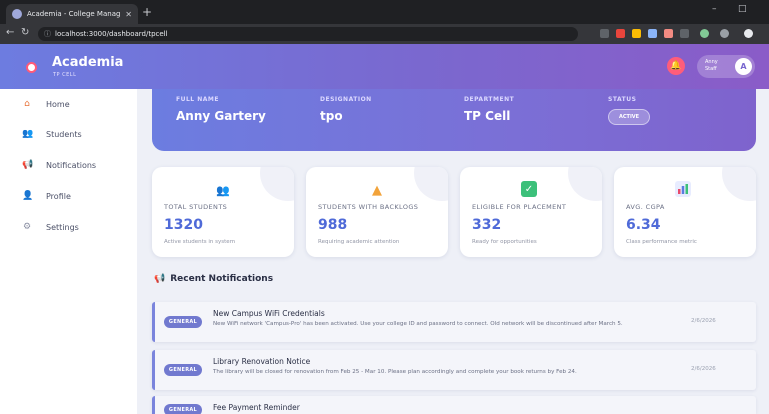 The width and height of the screenshot is (769, 414). Describe the element at coordinates (214, 279) in the screenshot. I see `section-title: 📢 Recent Notifications` at that location.